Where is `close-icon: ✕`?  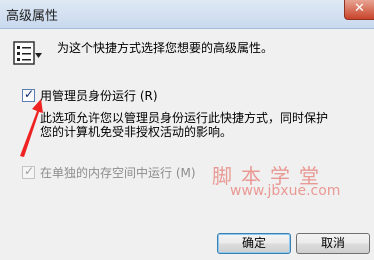 close-icon: ✕ is located at coordinates (359, 8).